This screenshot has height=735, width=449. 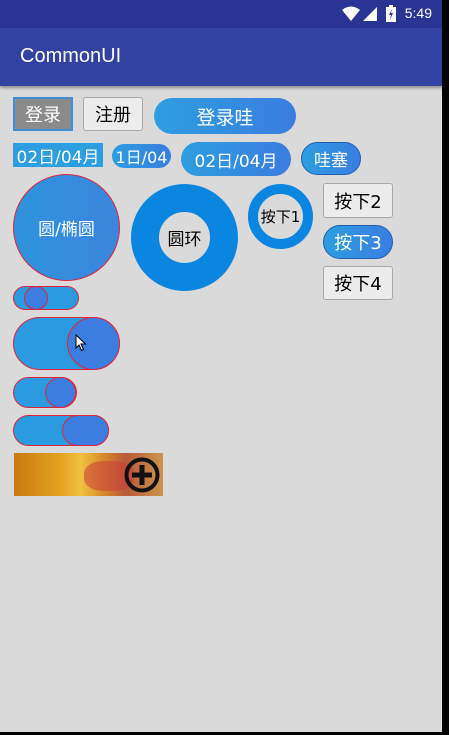 What do you see at coordinates (142, 475) in the screenshot?
I see `plus-circle-icon` at bounding box center [142, 475].